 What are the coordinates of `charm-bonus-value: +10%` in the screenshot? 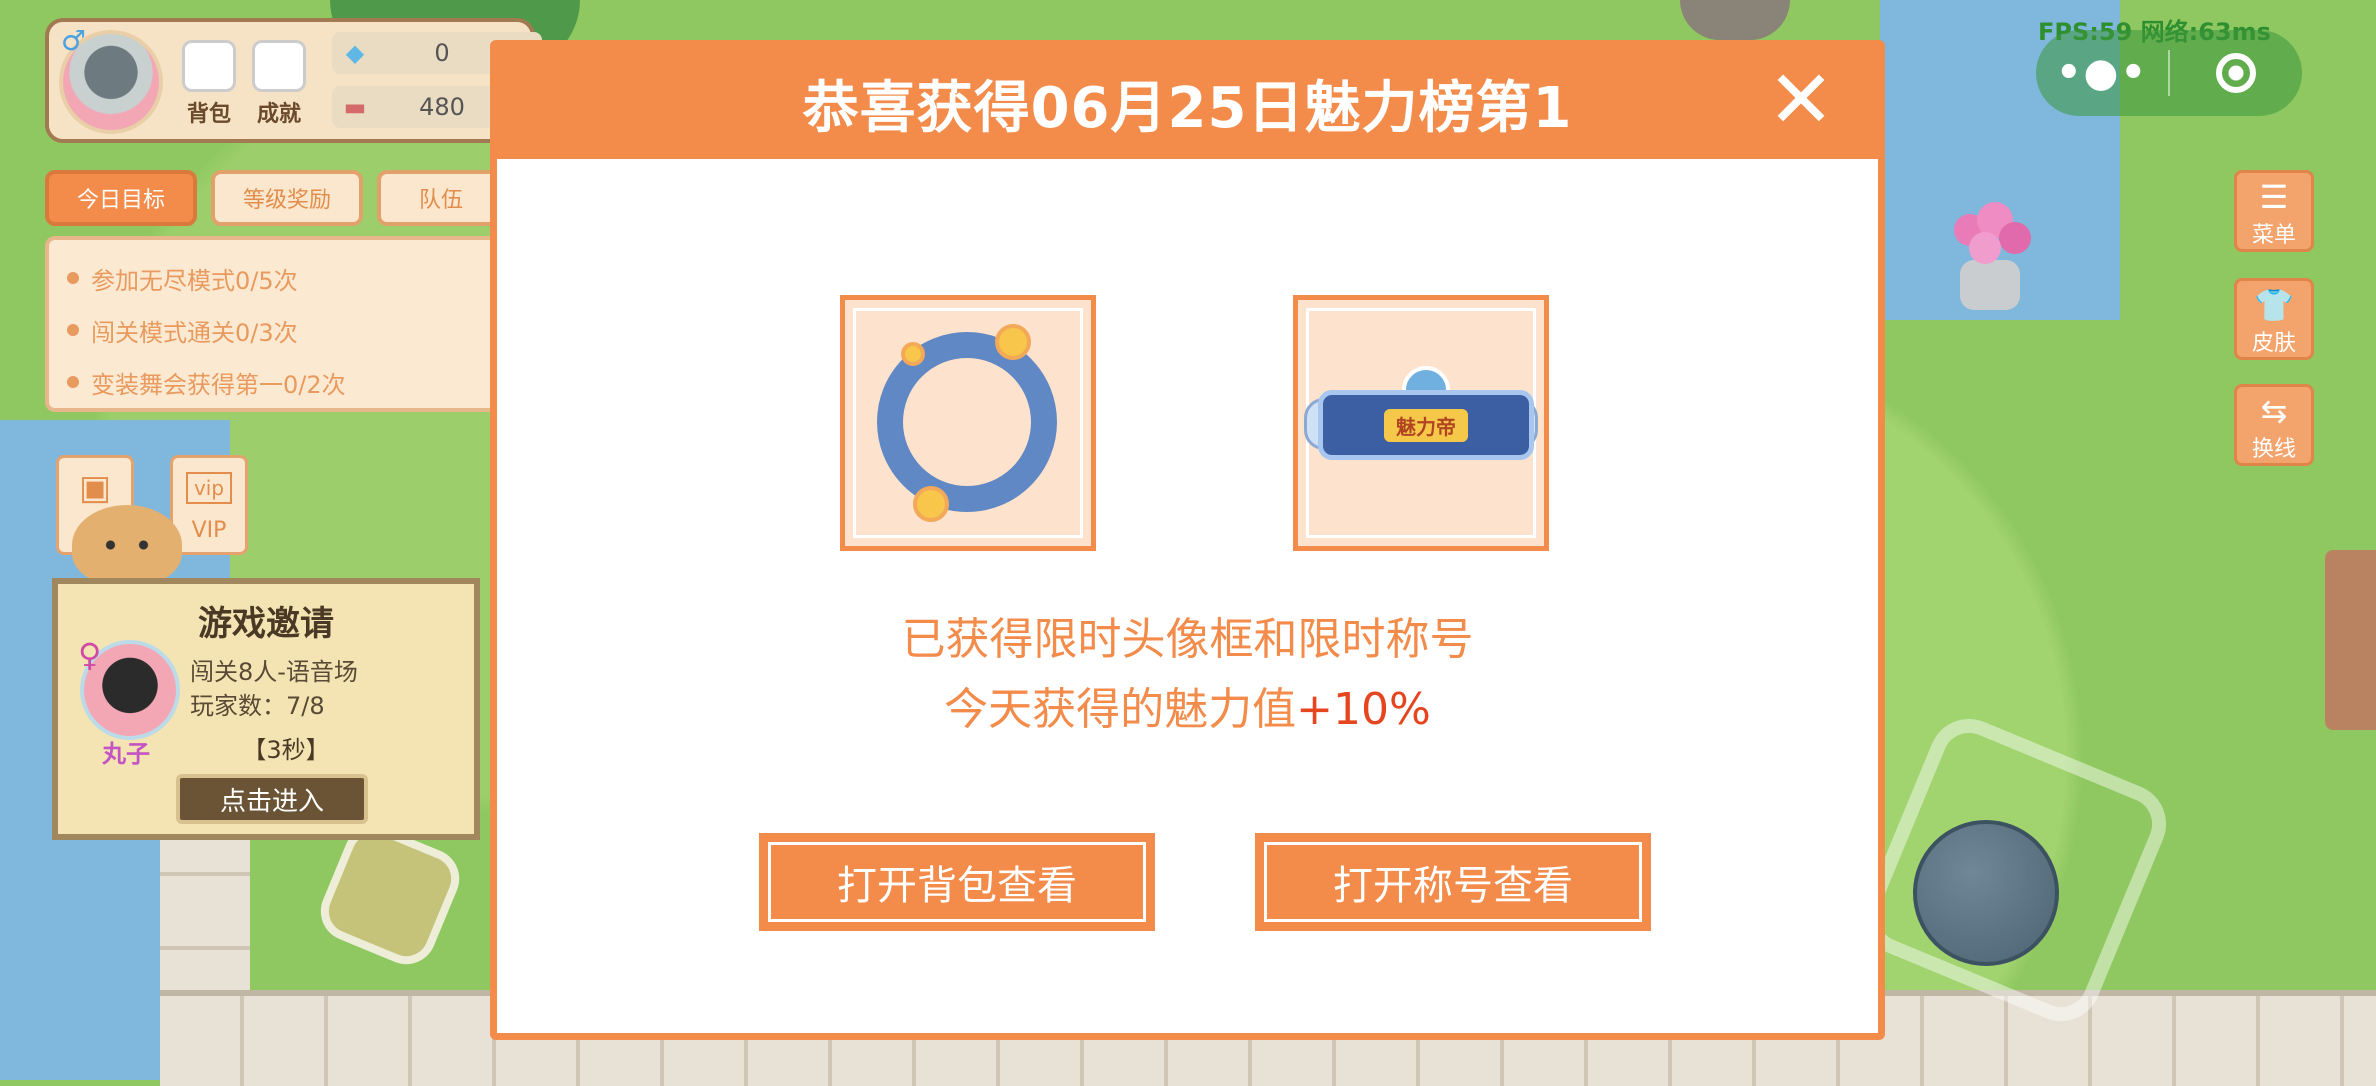 It's located at (1363, 709).